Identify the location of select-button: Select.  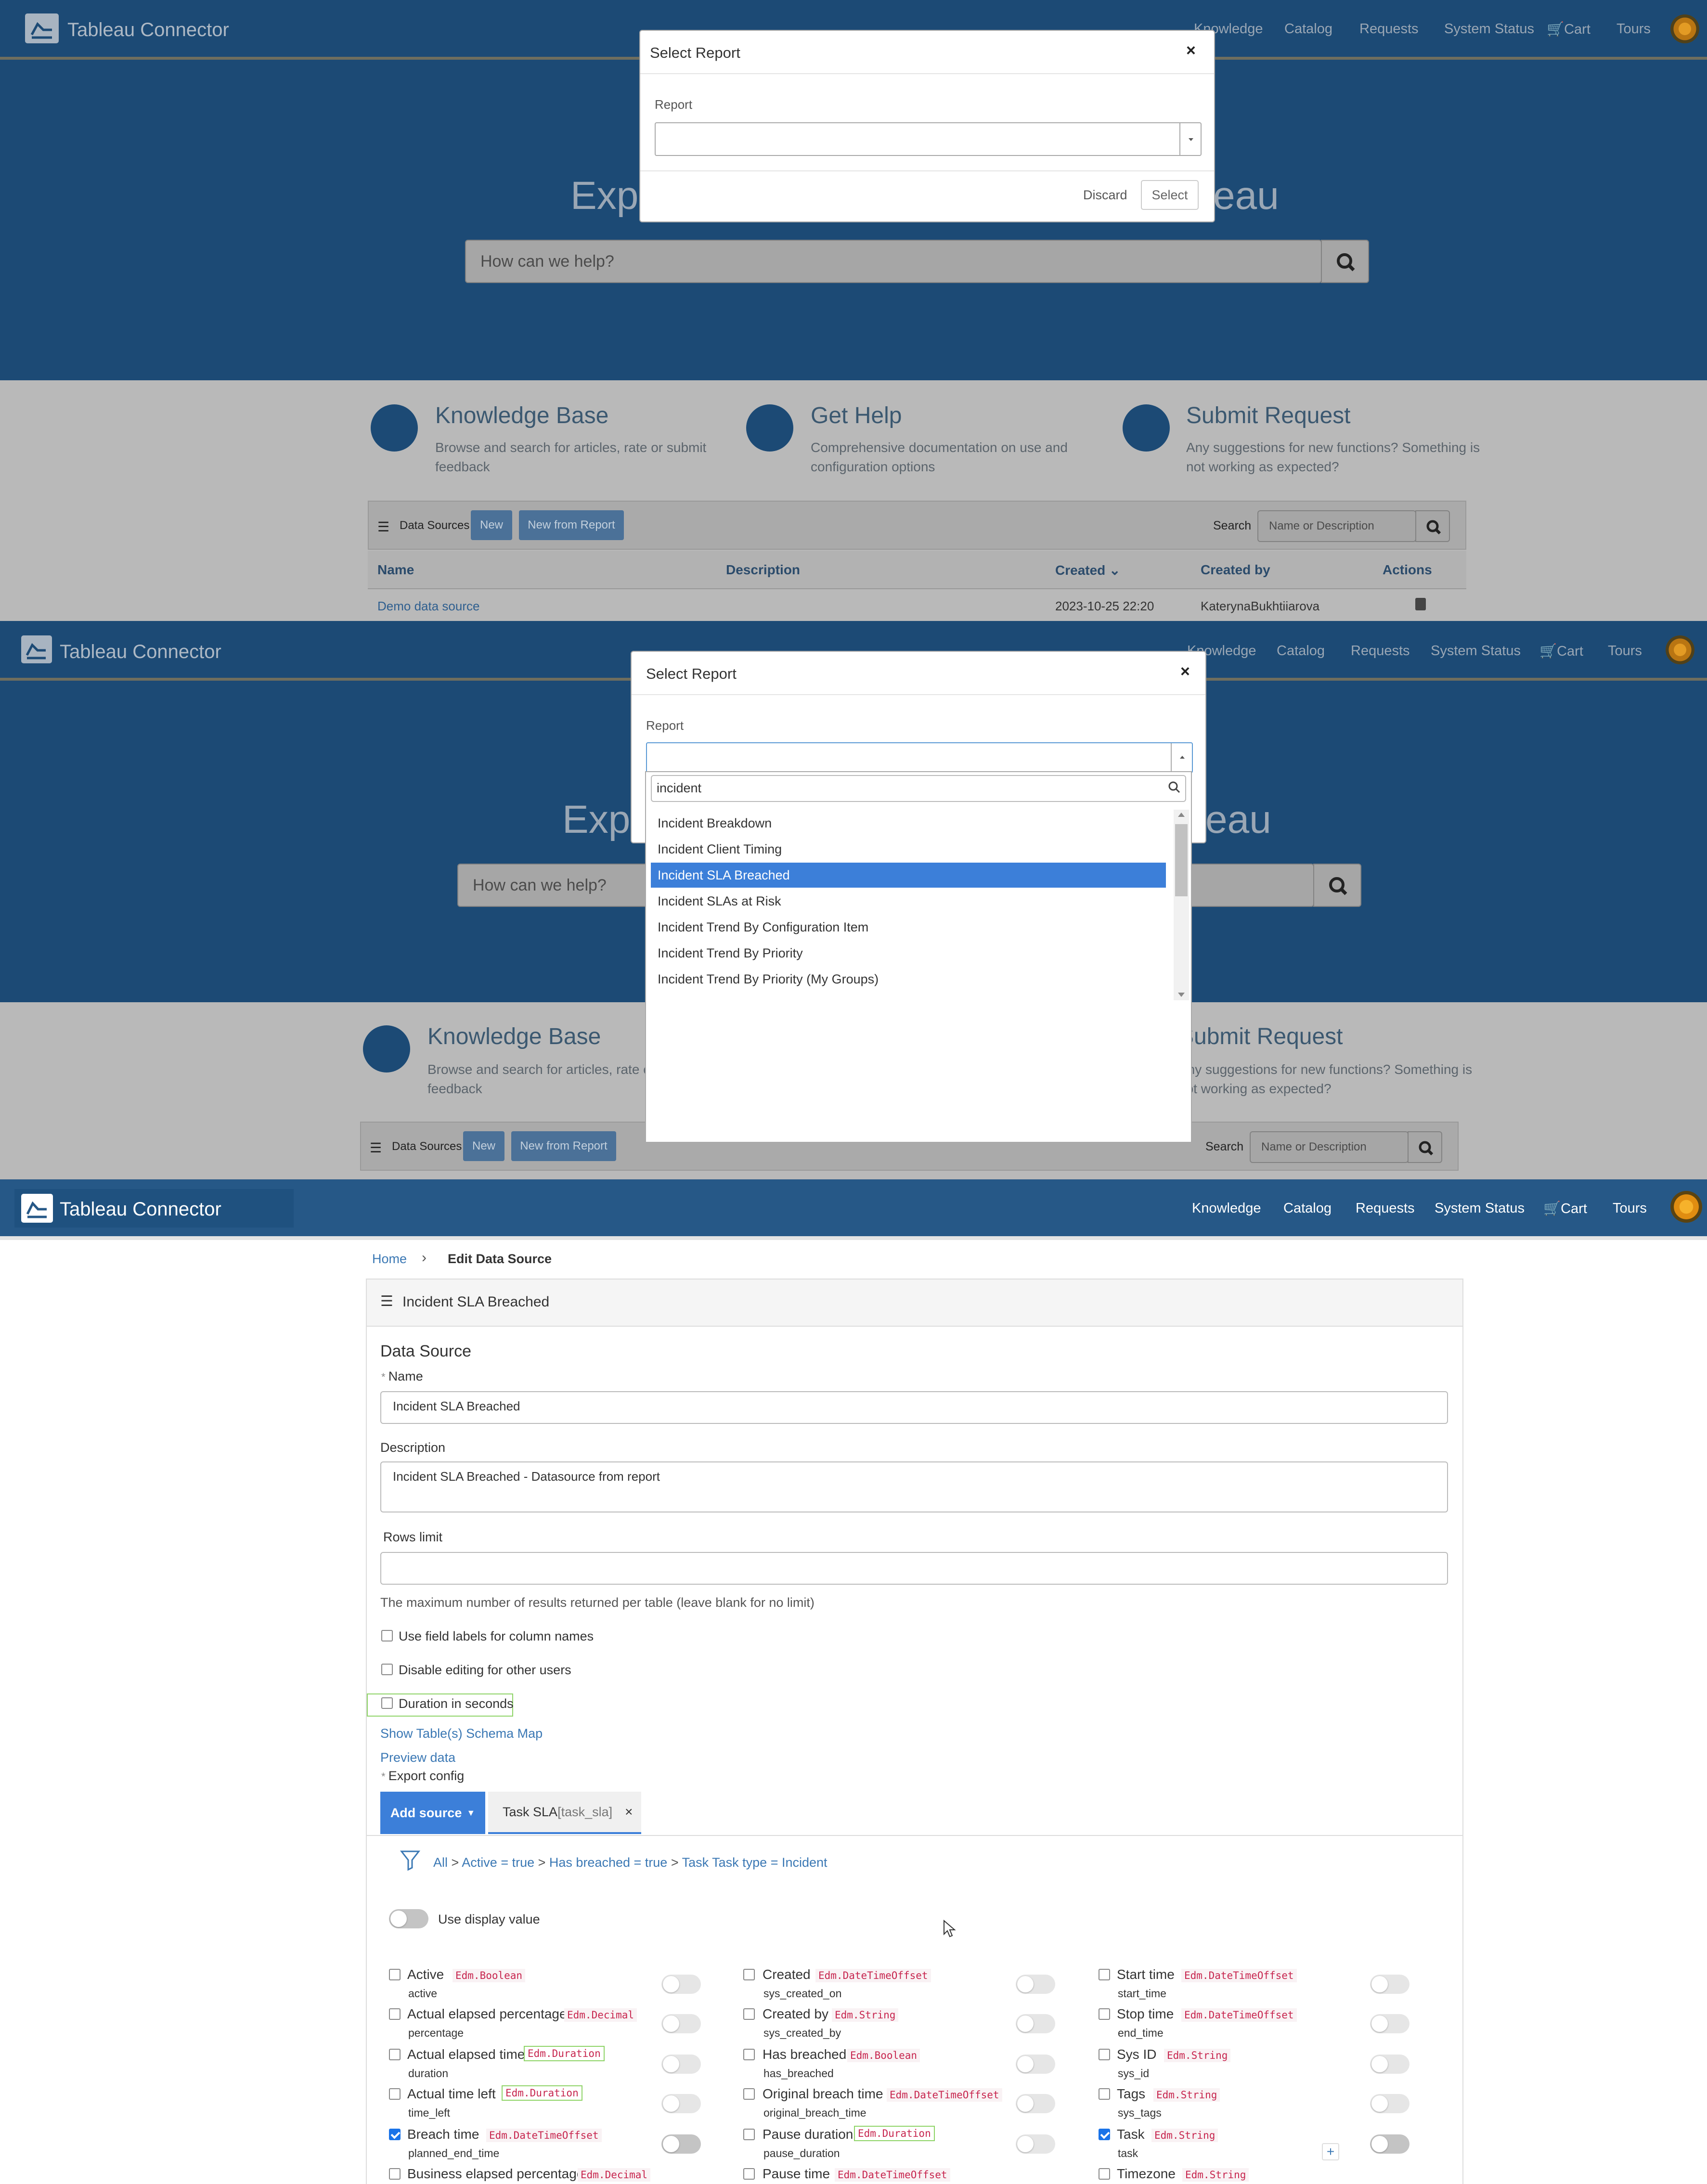
(1170, 195).